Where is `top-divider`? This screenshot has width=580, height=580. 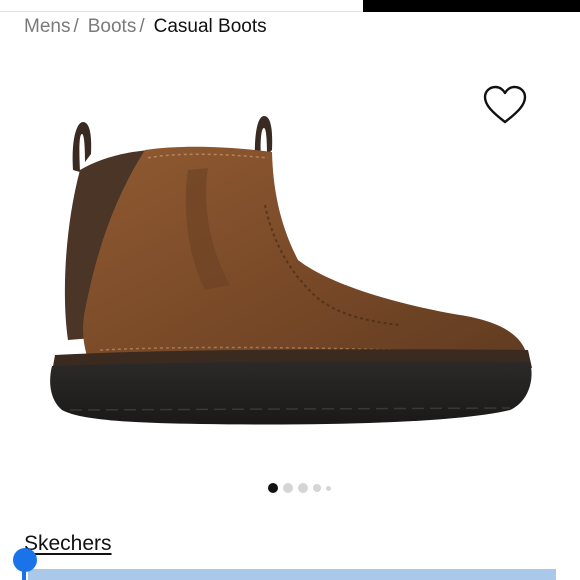
top-divider is located at coordinates (181, 6).